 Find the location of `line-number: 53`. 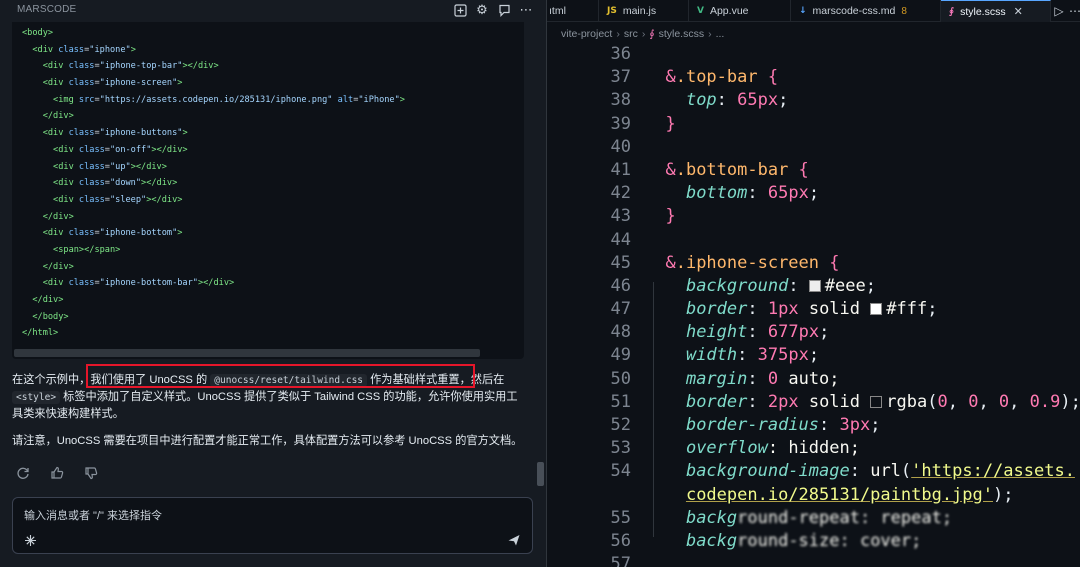

line-number: 53 is located at coordinates (620, 448).